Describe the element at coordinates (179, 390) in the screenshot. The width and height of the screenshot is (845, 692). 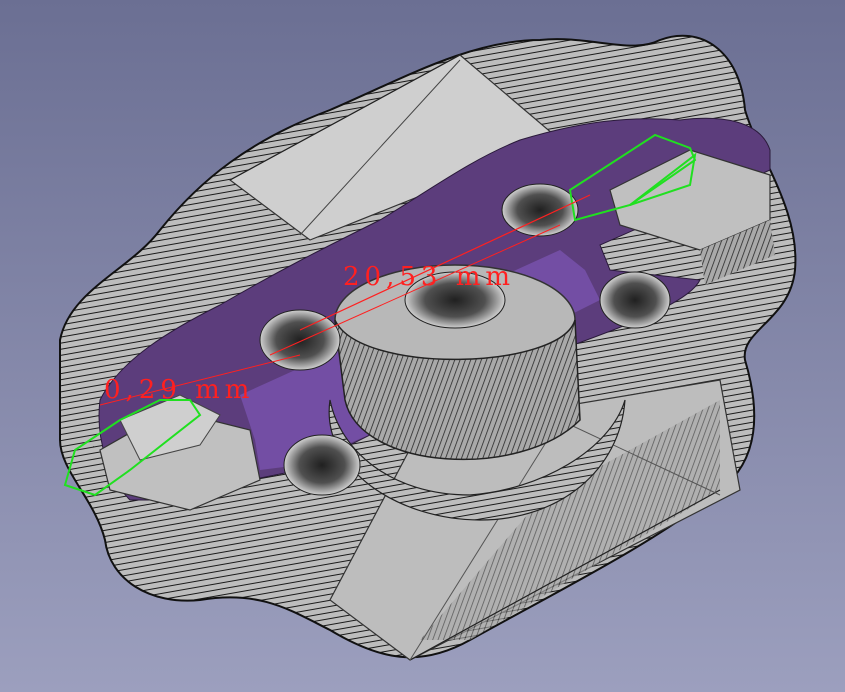
I see `dimension-label-short: 0,29 mm` at that location.